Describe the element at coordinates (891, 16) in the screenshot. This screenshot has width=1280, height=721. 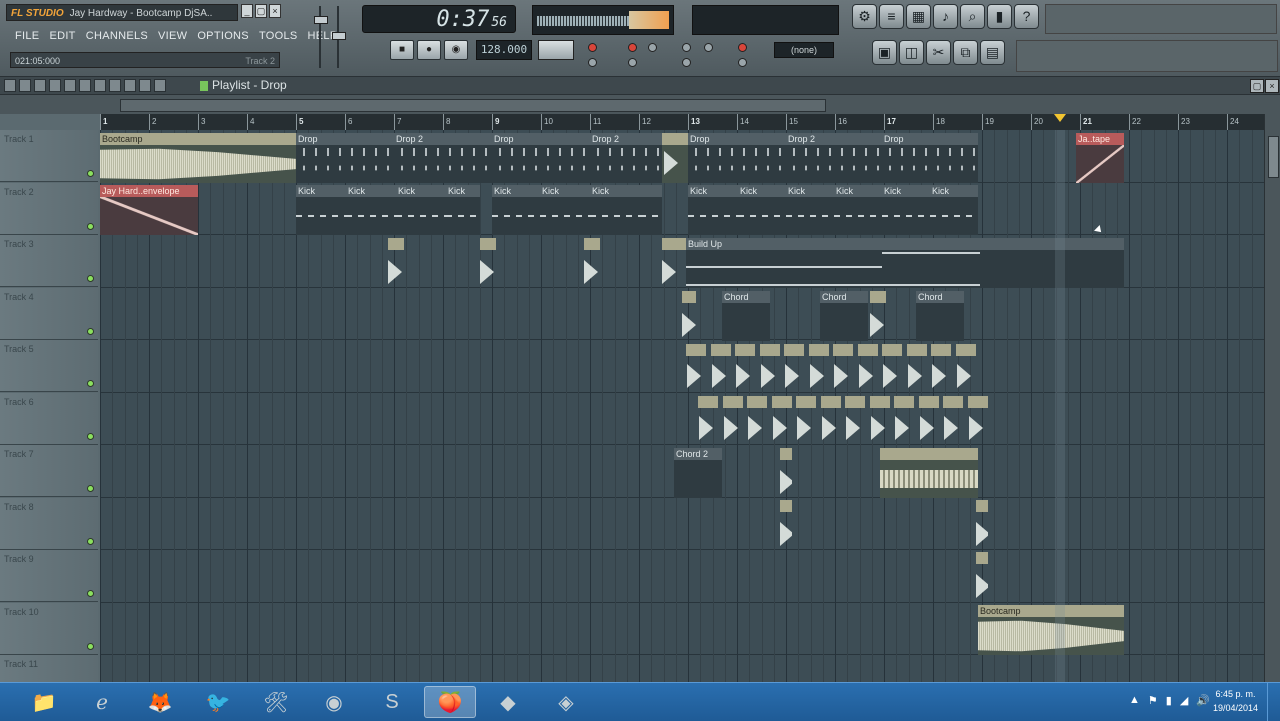
I see `mixer-icon: ≡` at that location.